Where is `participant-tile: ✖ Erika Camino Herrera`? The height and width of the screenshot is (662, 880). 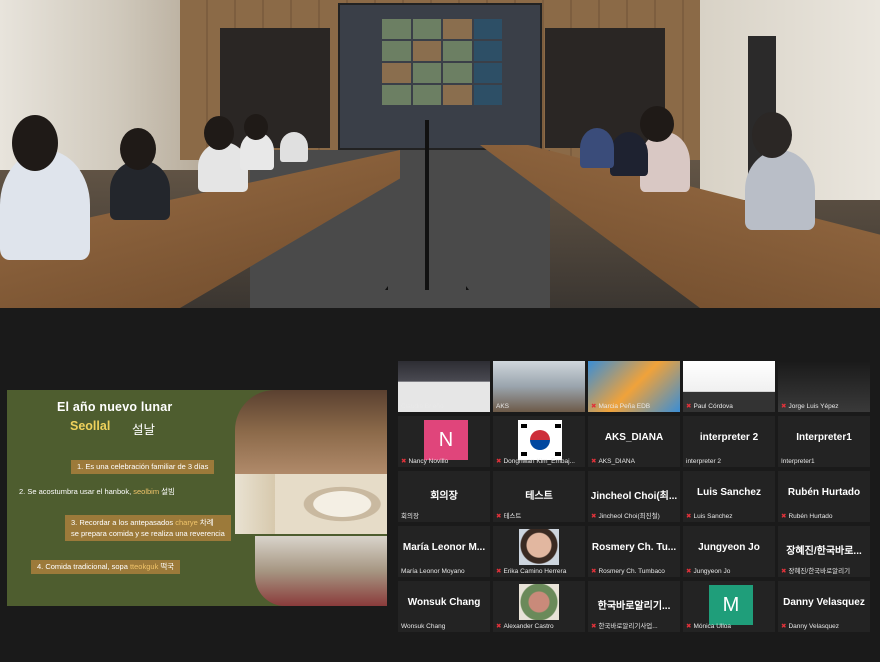 participant-tile: ✖ Erika Camino Herrera is located at coordinates (539, 551).